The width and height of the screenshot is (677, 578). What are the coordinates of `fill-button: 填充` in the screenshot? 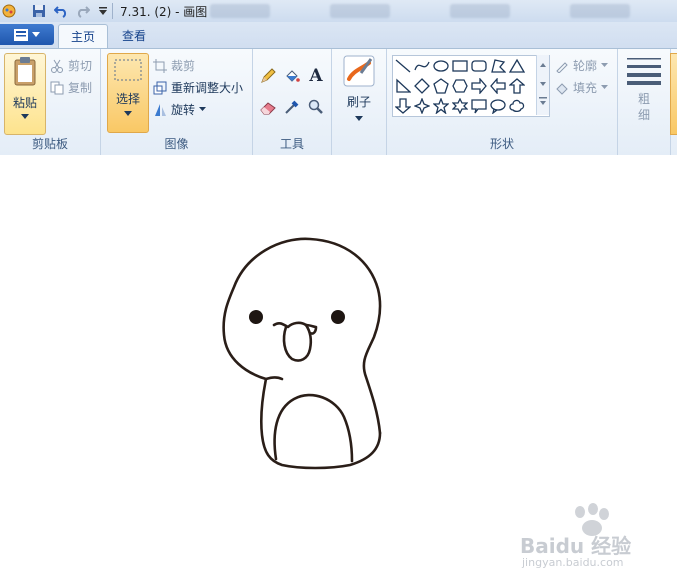 It's located at (582, 87).